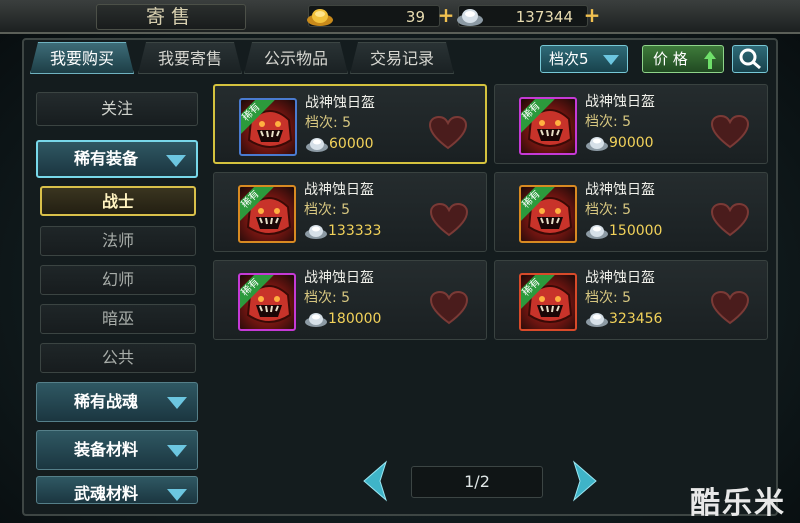 The height and width of the screenshot is (523, 800). I want to click on tier-filter-label: 档次5, so click(569, 59).